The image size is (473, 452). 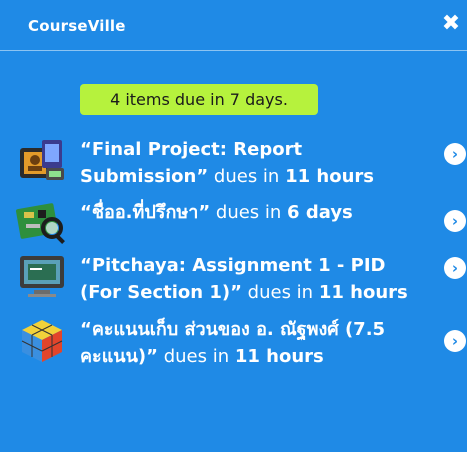 I want to click on panel-header: CourseVille ✖, so click(x=233, y=25).